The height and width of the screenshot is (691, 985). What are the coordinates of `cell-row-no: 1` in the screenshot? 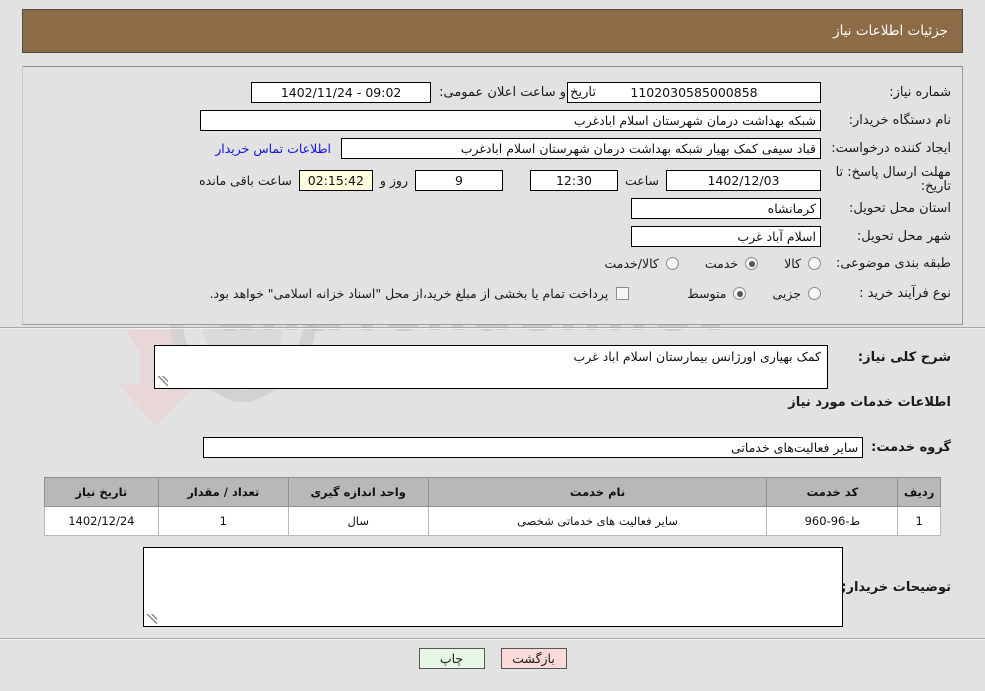 It's located at (919, 521).